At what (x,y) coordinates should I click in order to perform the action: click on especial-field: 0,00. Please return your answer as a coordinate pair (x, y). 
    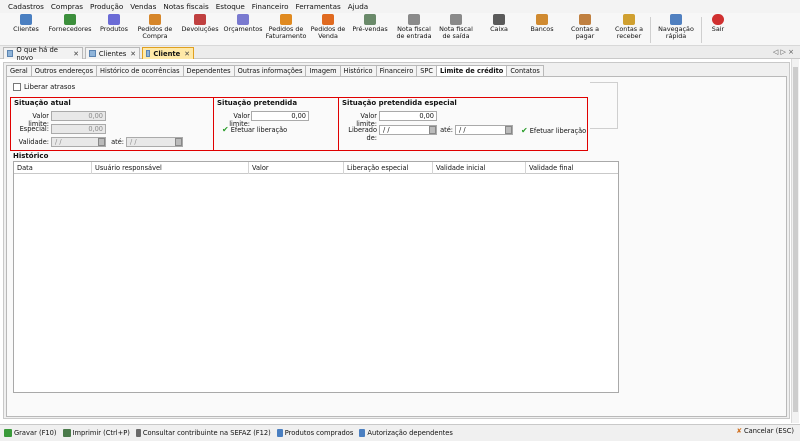
    Looking at the image, I should click on (78, 129).